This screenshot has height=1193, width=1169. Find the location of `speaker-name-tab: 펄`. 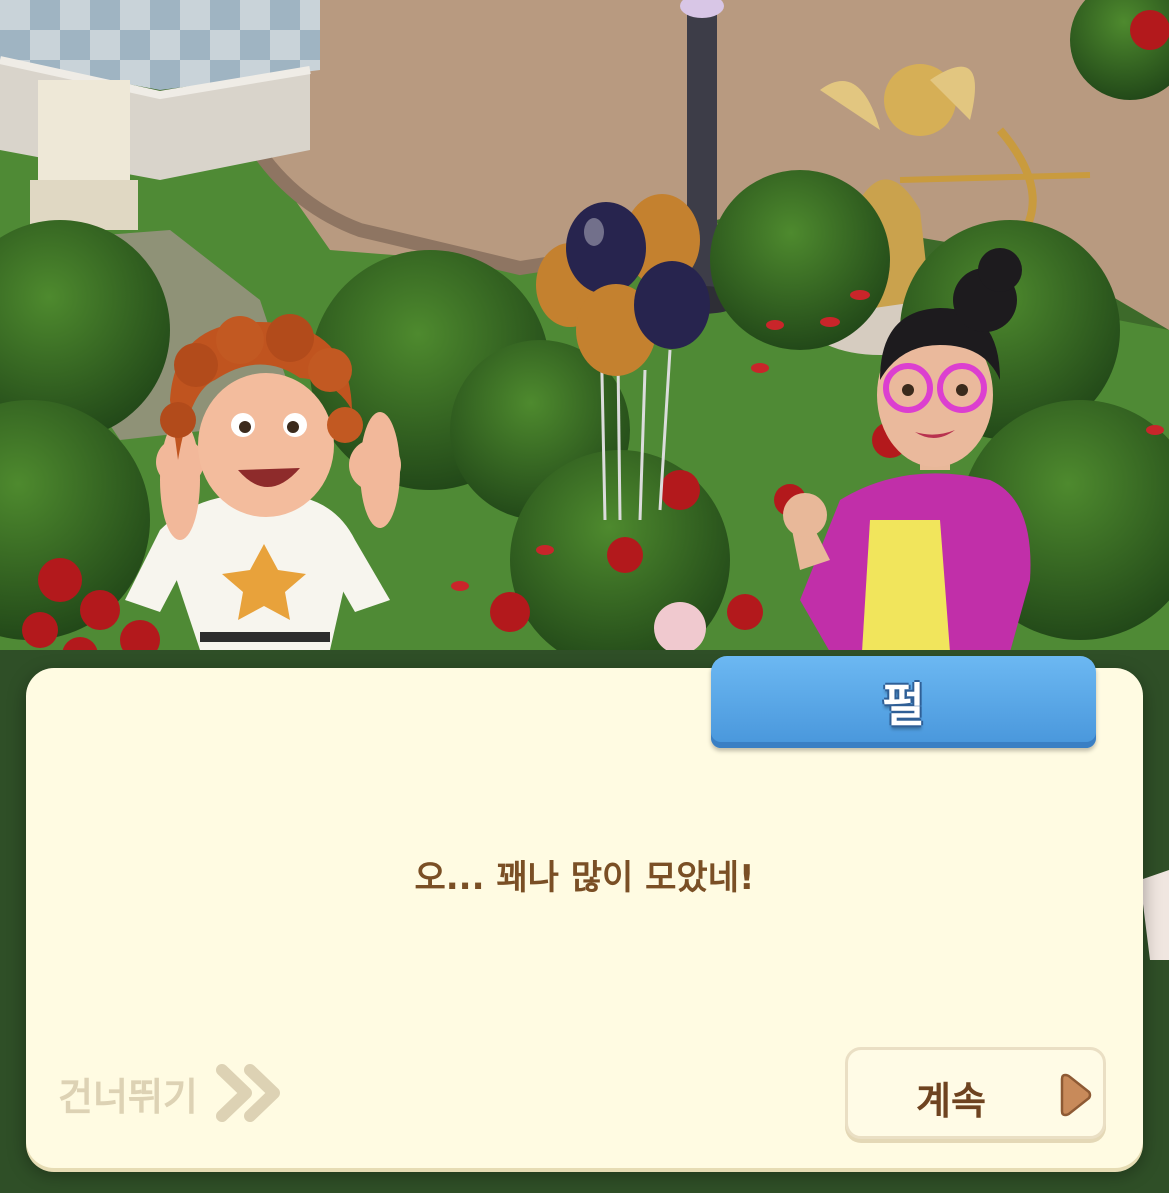

speaker-name-tab: 펄 is located at coordinates (903, 702).